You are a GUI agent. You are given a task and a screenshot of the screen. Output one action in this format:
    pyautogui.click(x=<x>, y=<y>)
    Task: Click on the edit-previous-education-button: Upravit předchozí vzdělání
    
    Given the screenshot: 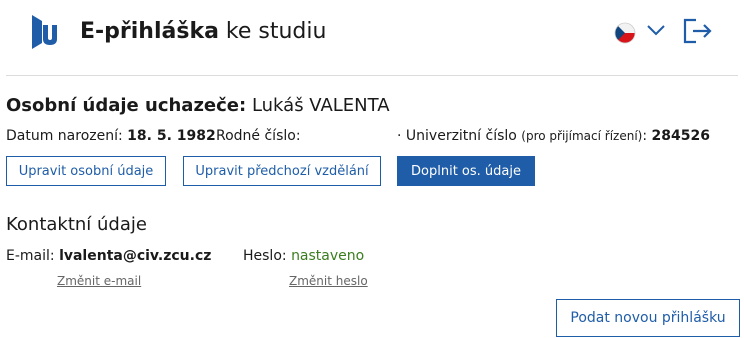 What is the action you would take?
    pyautogui.click(x=282, y=171)
    